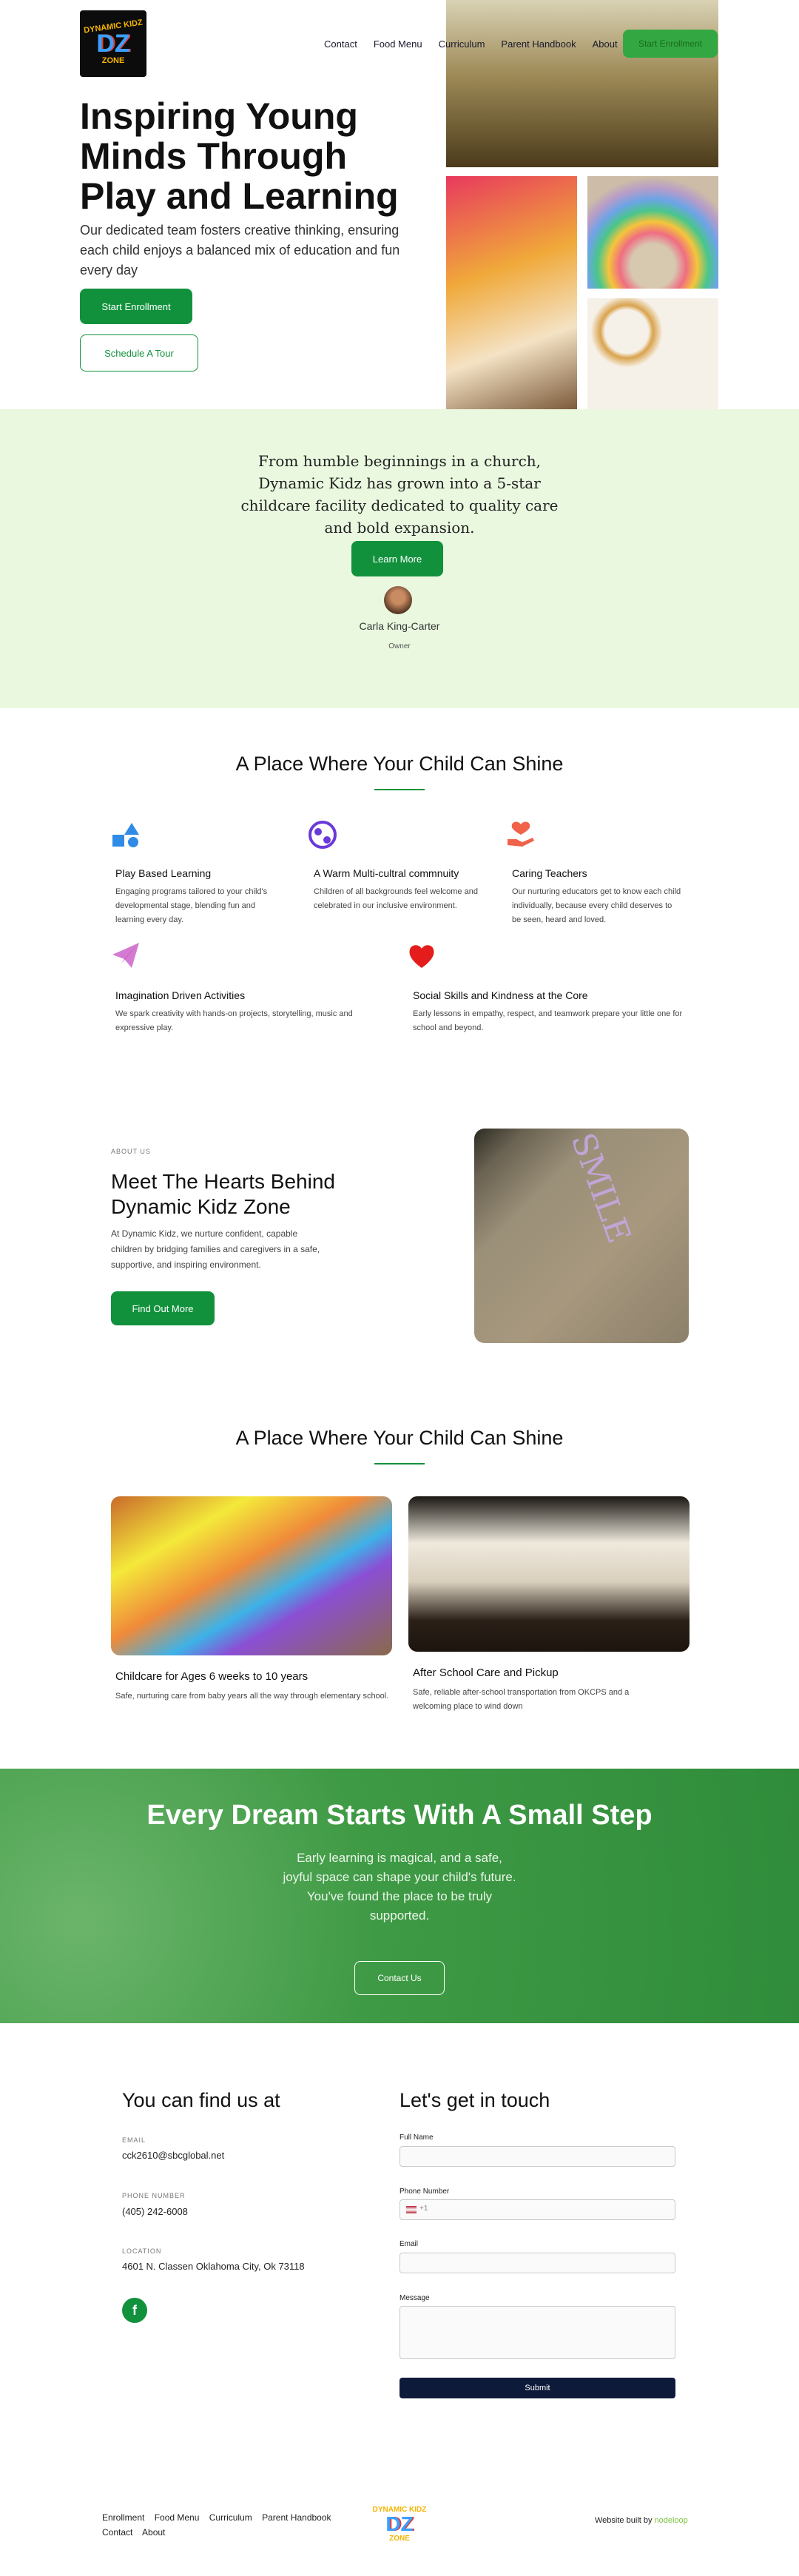  I want to click on logo-mark: DZ, so click(113, 44).